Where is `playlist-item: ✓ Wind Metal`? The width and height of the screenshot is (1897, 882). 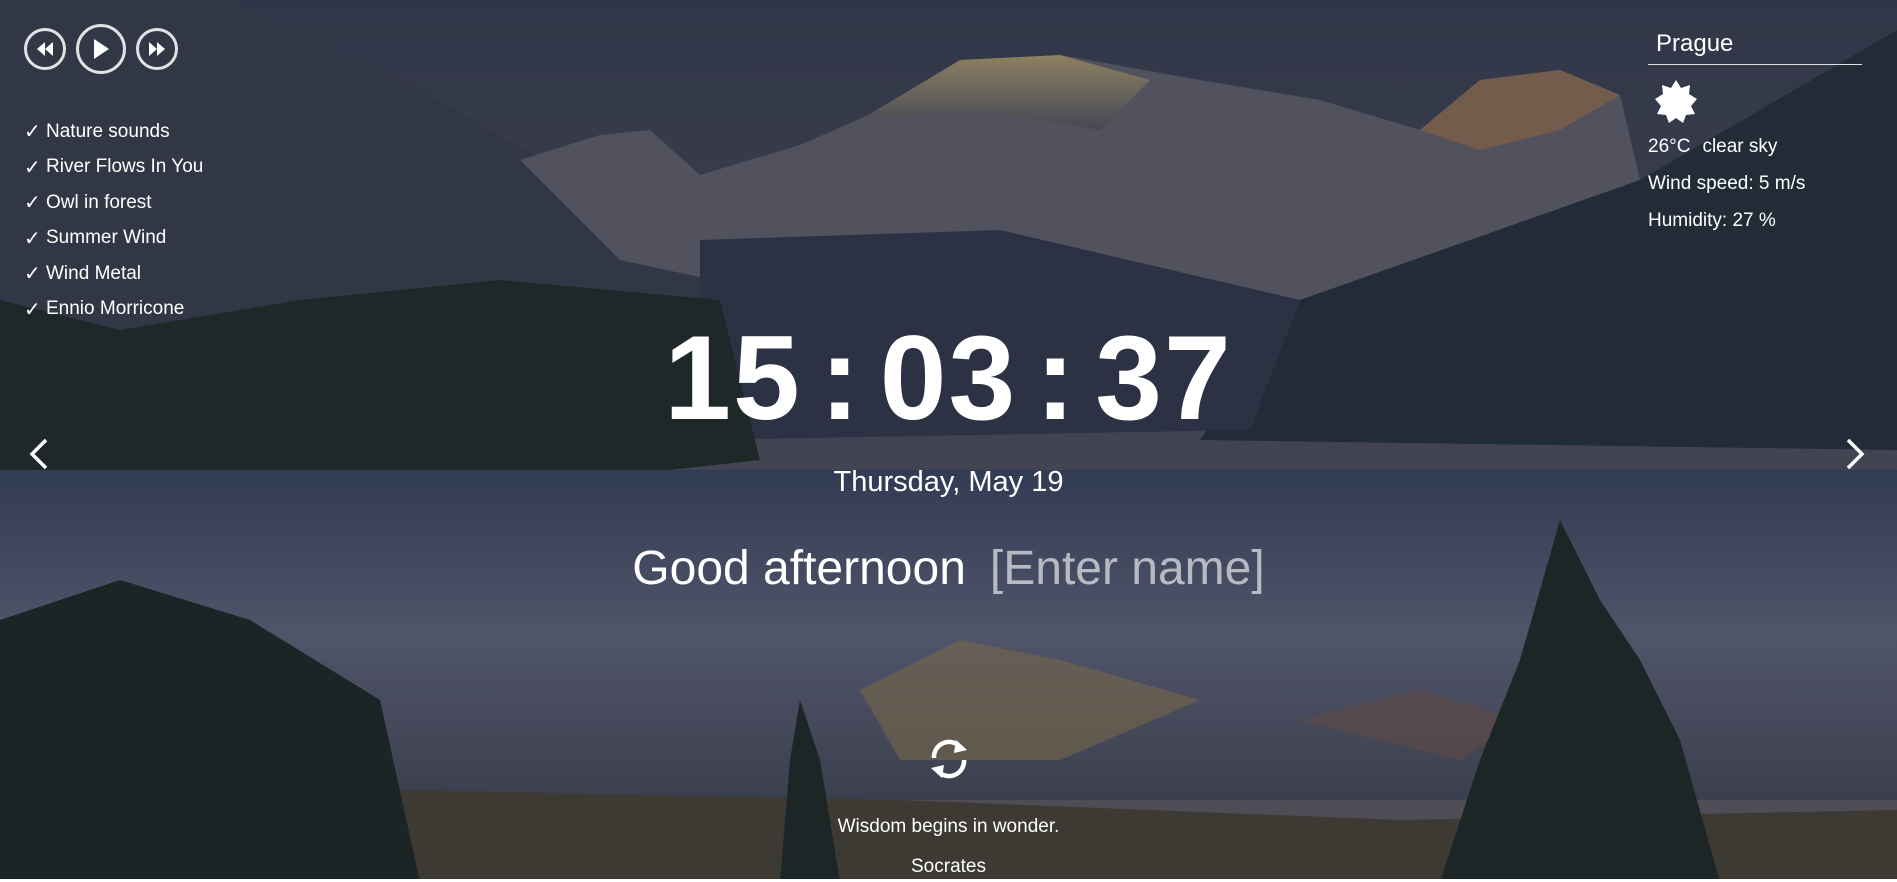 playlist-item: ✓ Wind Metal is located at coordinates (113, 274).